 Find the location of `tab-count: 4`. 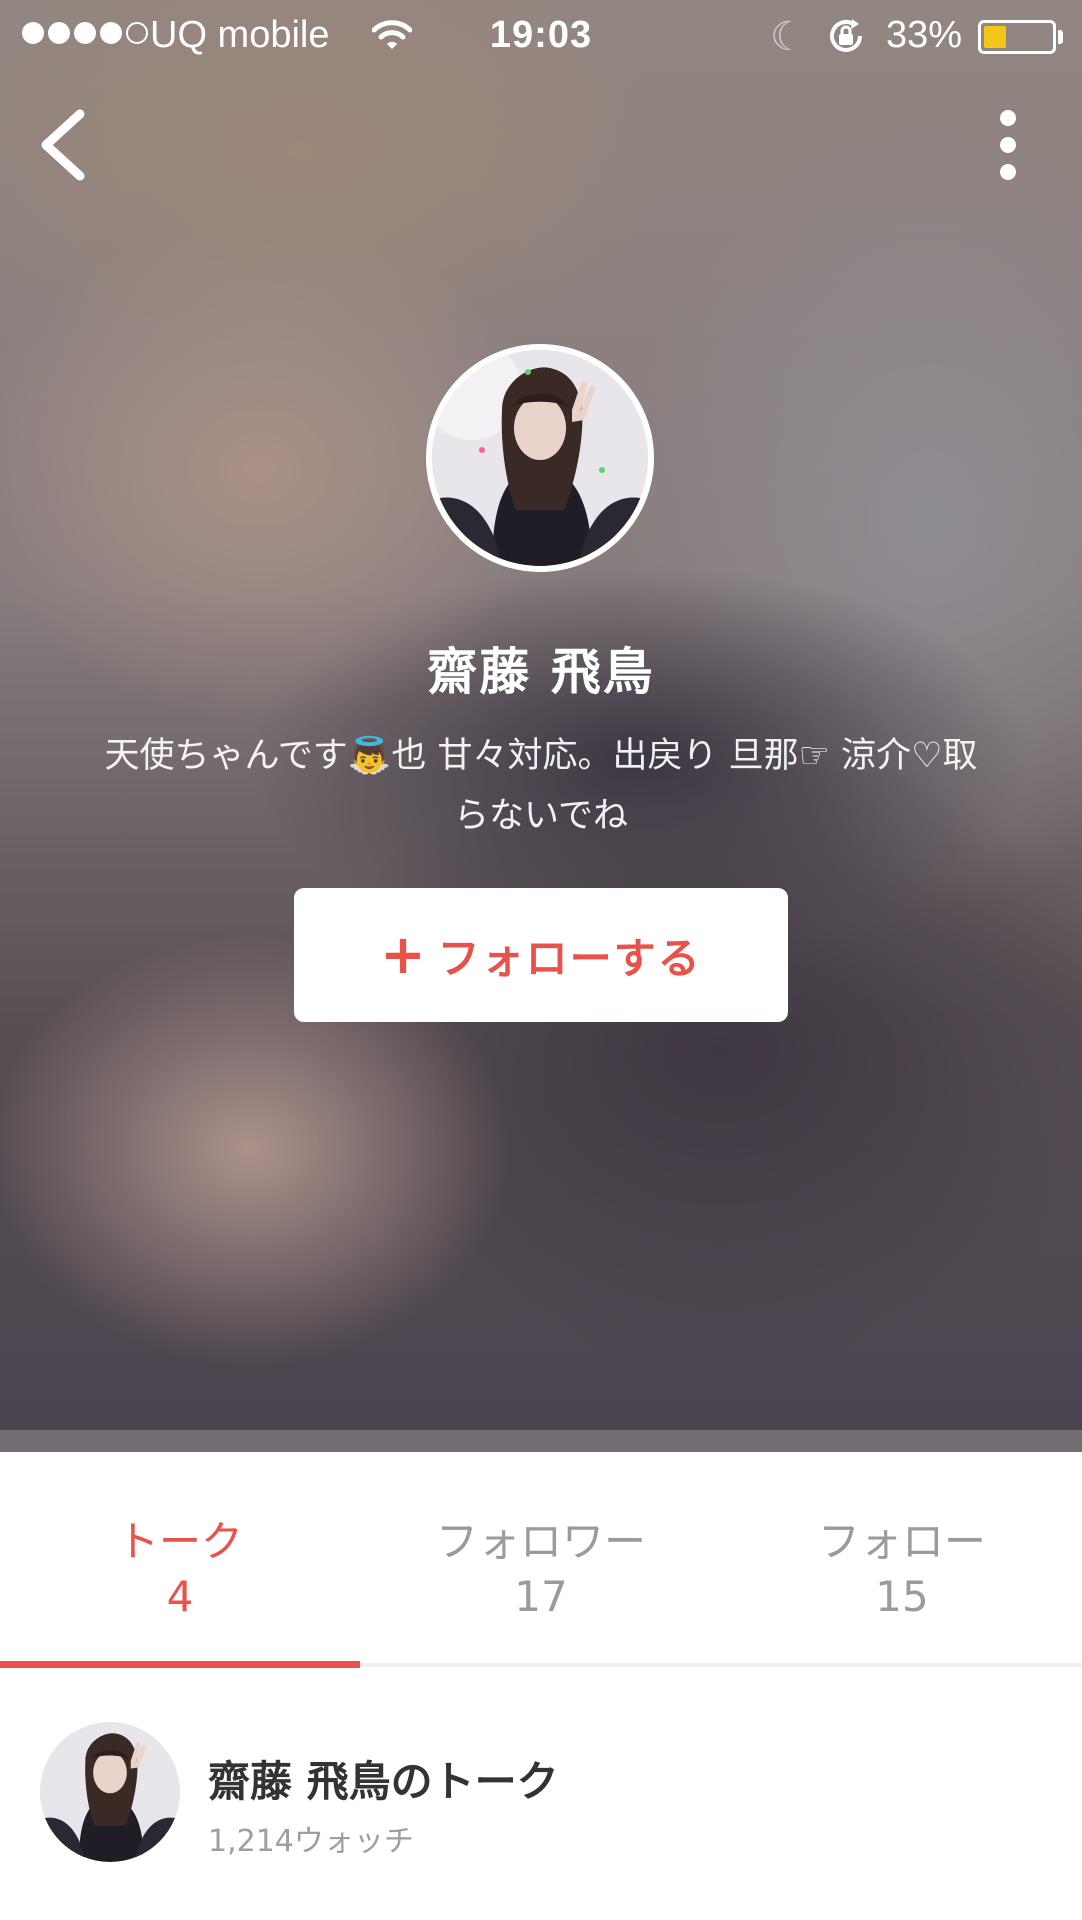

tab-count: 4 is located at coordinates (180, 1596).